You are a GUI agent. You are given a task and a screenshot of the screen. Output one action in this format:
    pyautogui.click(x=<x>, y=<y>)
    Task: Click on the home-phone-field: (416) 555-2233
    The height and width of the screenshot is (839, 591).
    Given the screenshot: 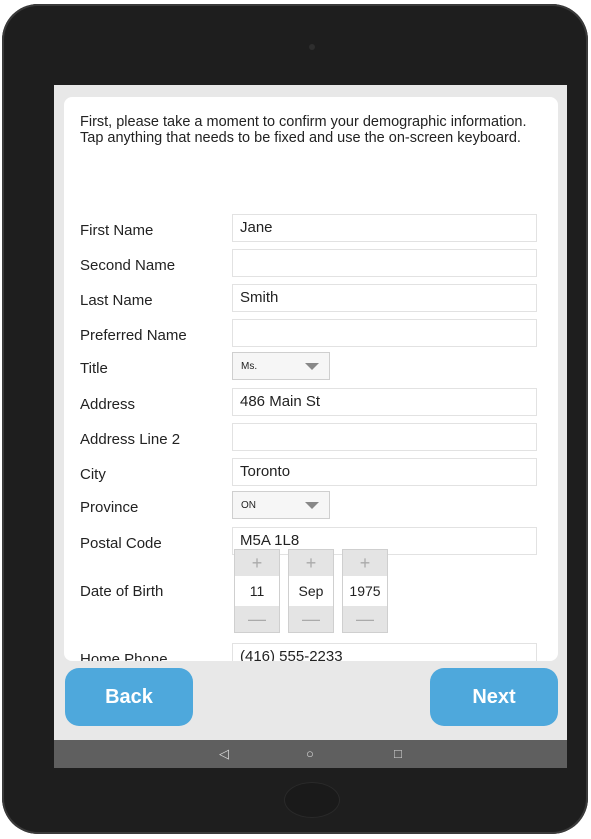 What is the action you would take?
    pyautogui.click(x=384, y=652)
    